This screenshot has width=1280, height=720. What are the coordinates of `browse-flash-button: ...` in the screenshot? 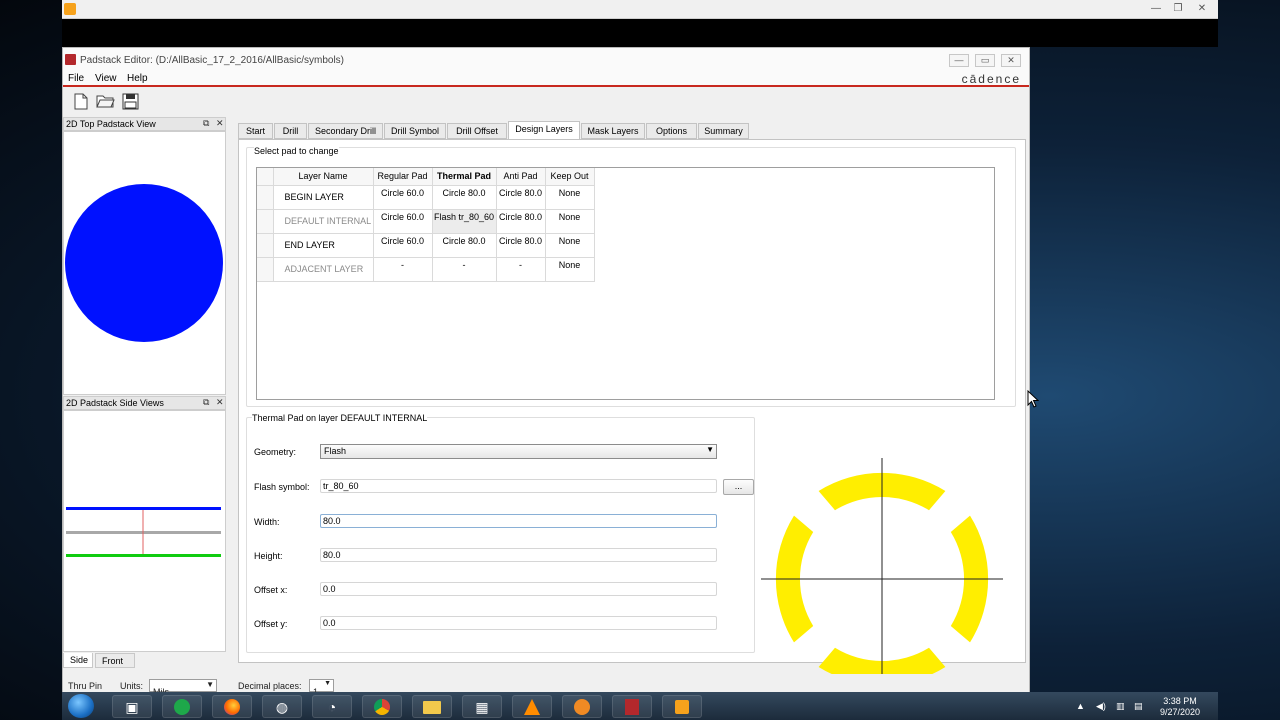 It's located at (738, 487).